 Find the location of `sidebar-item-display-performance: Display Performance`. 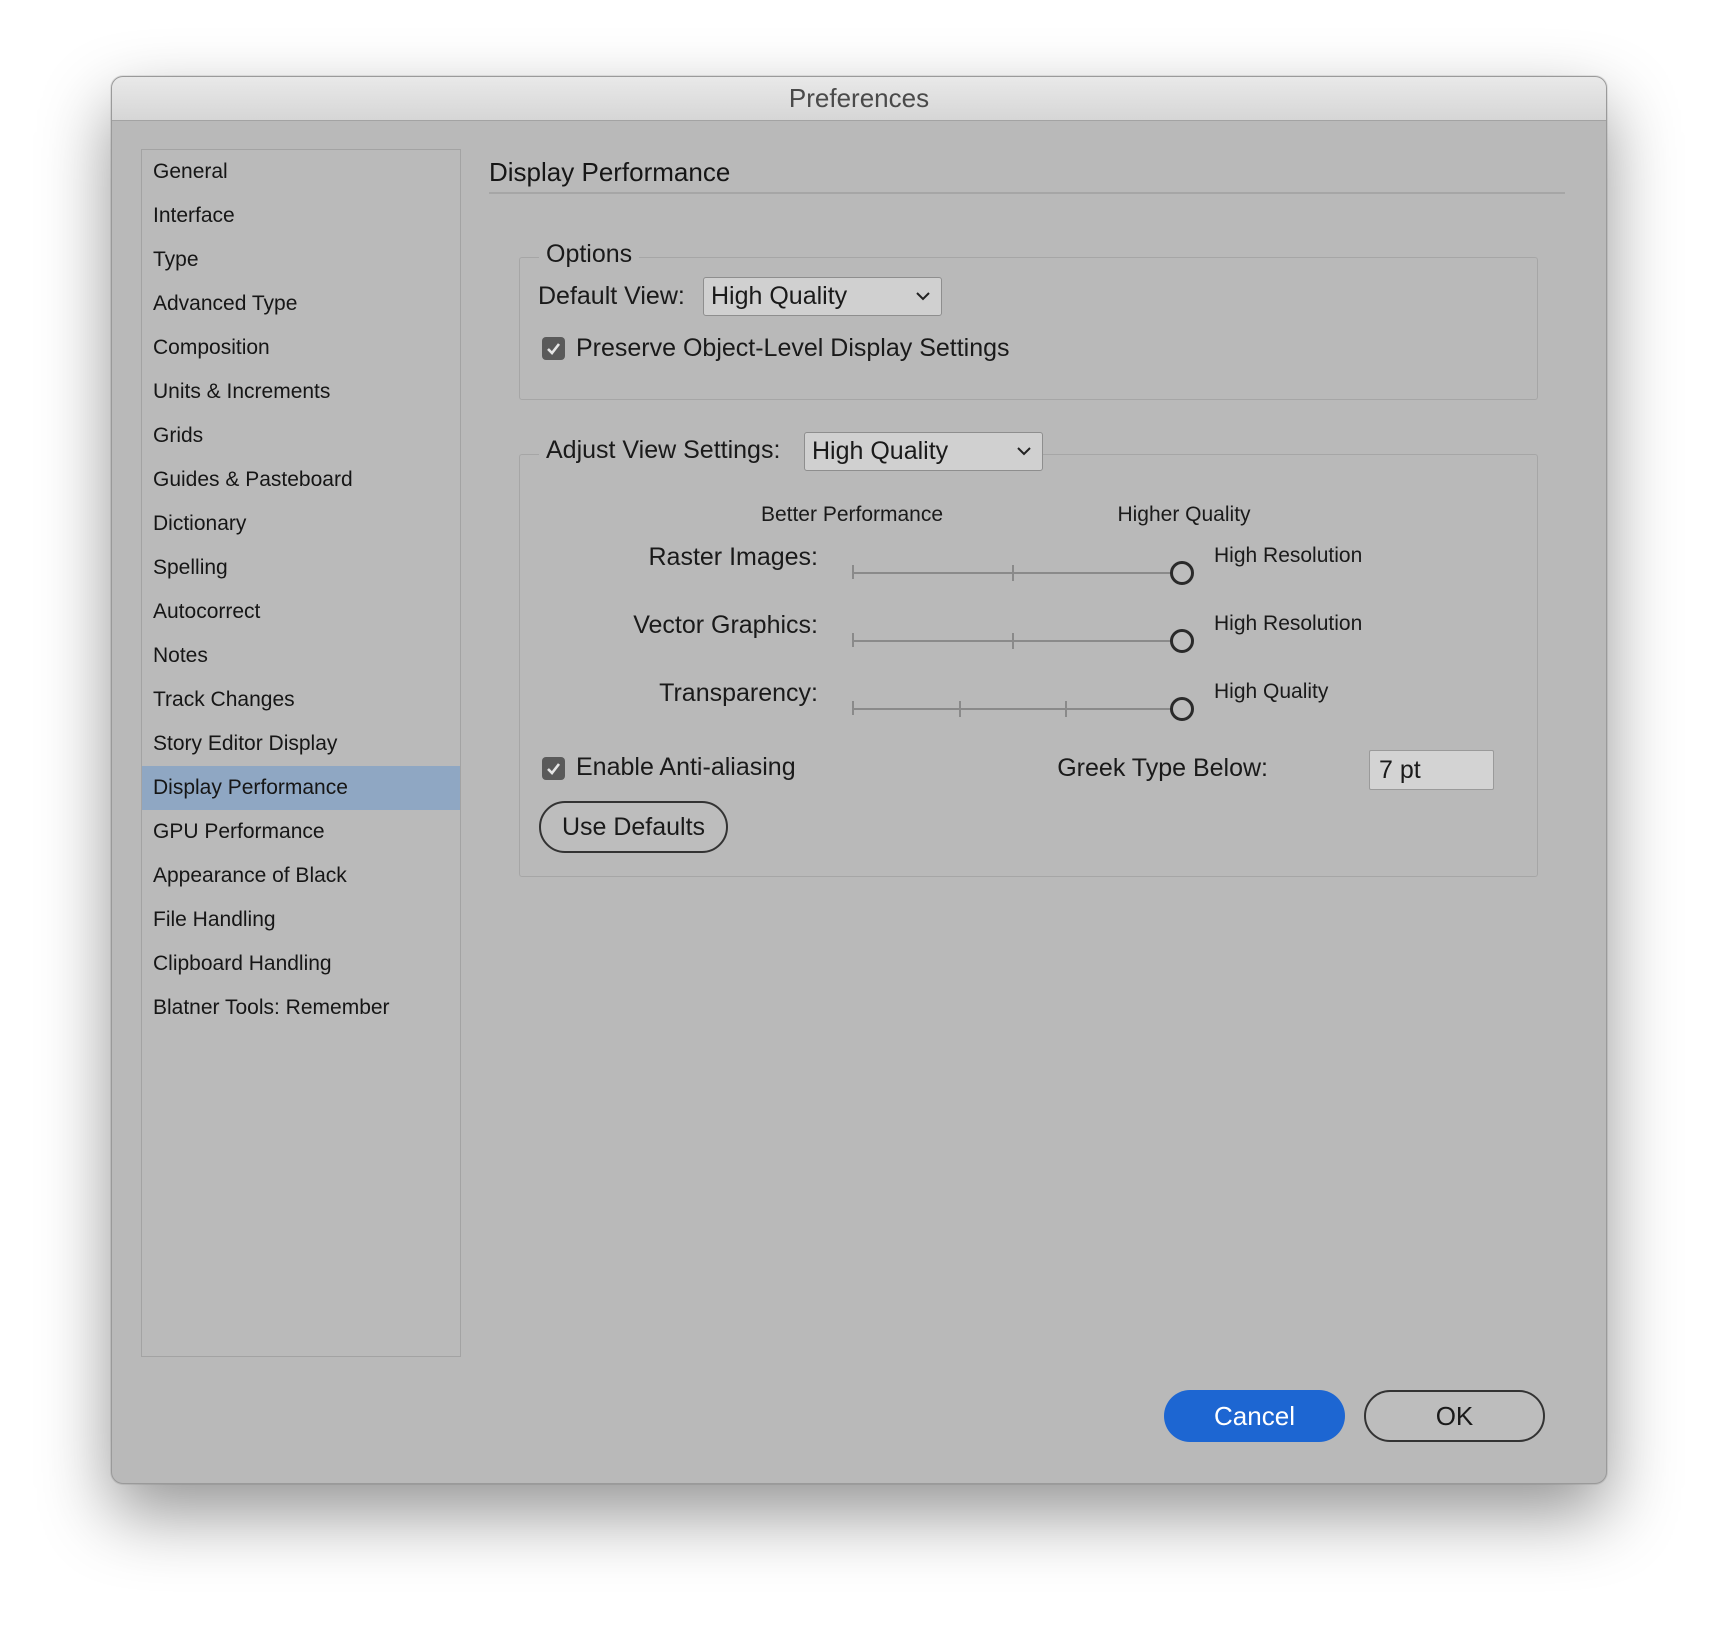

sidebar-item-display-performance: Display Performance is located at coordinates (301, 788).